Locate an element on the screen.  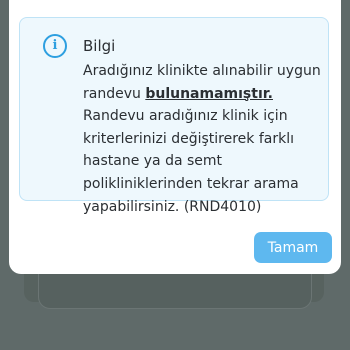
ok-button: Tamam is located at coordinates (293, 247).